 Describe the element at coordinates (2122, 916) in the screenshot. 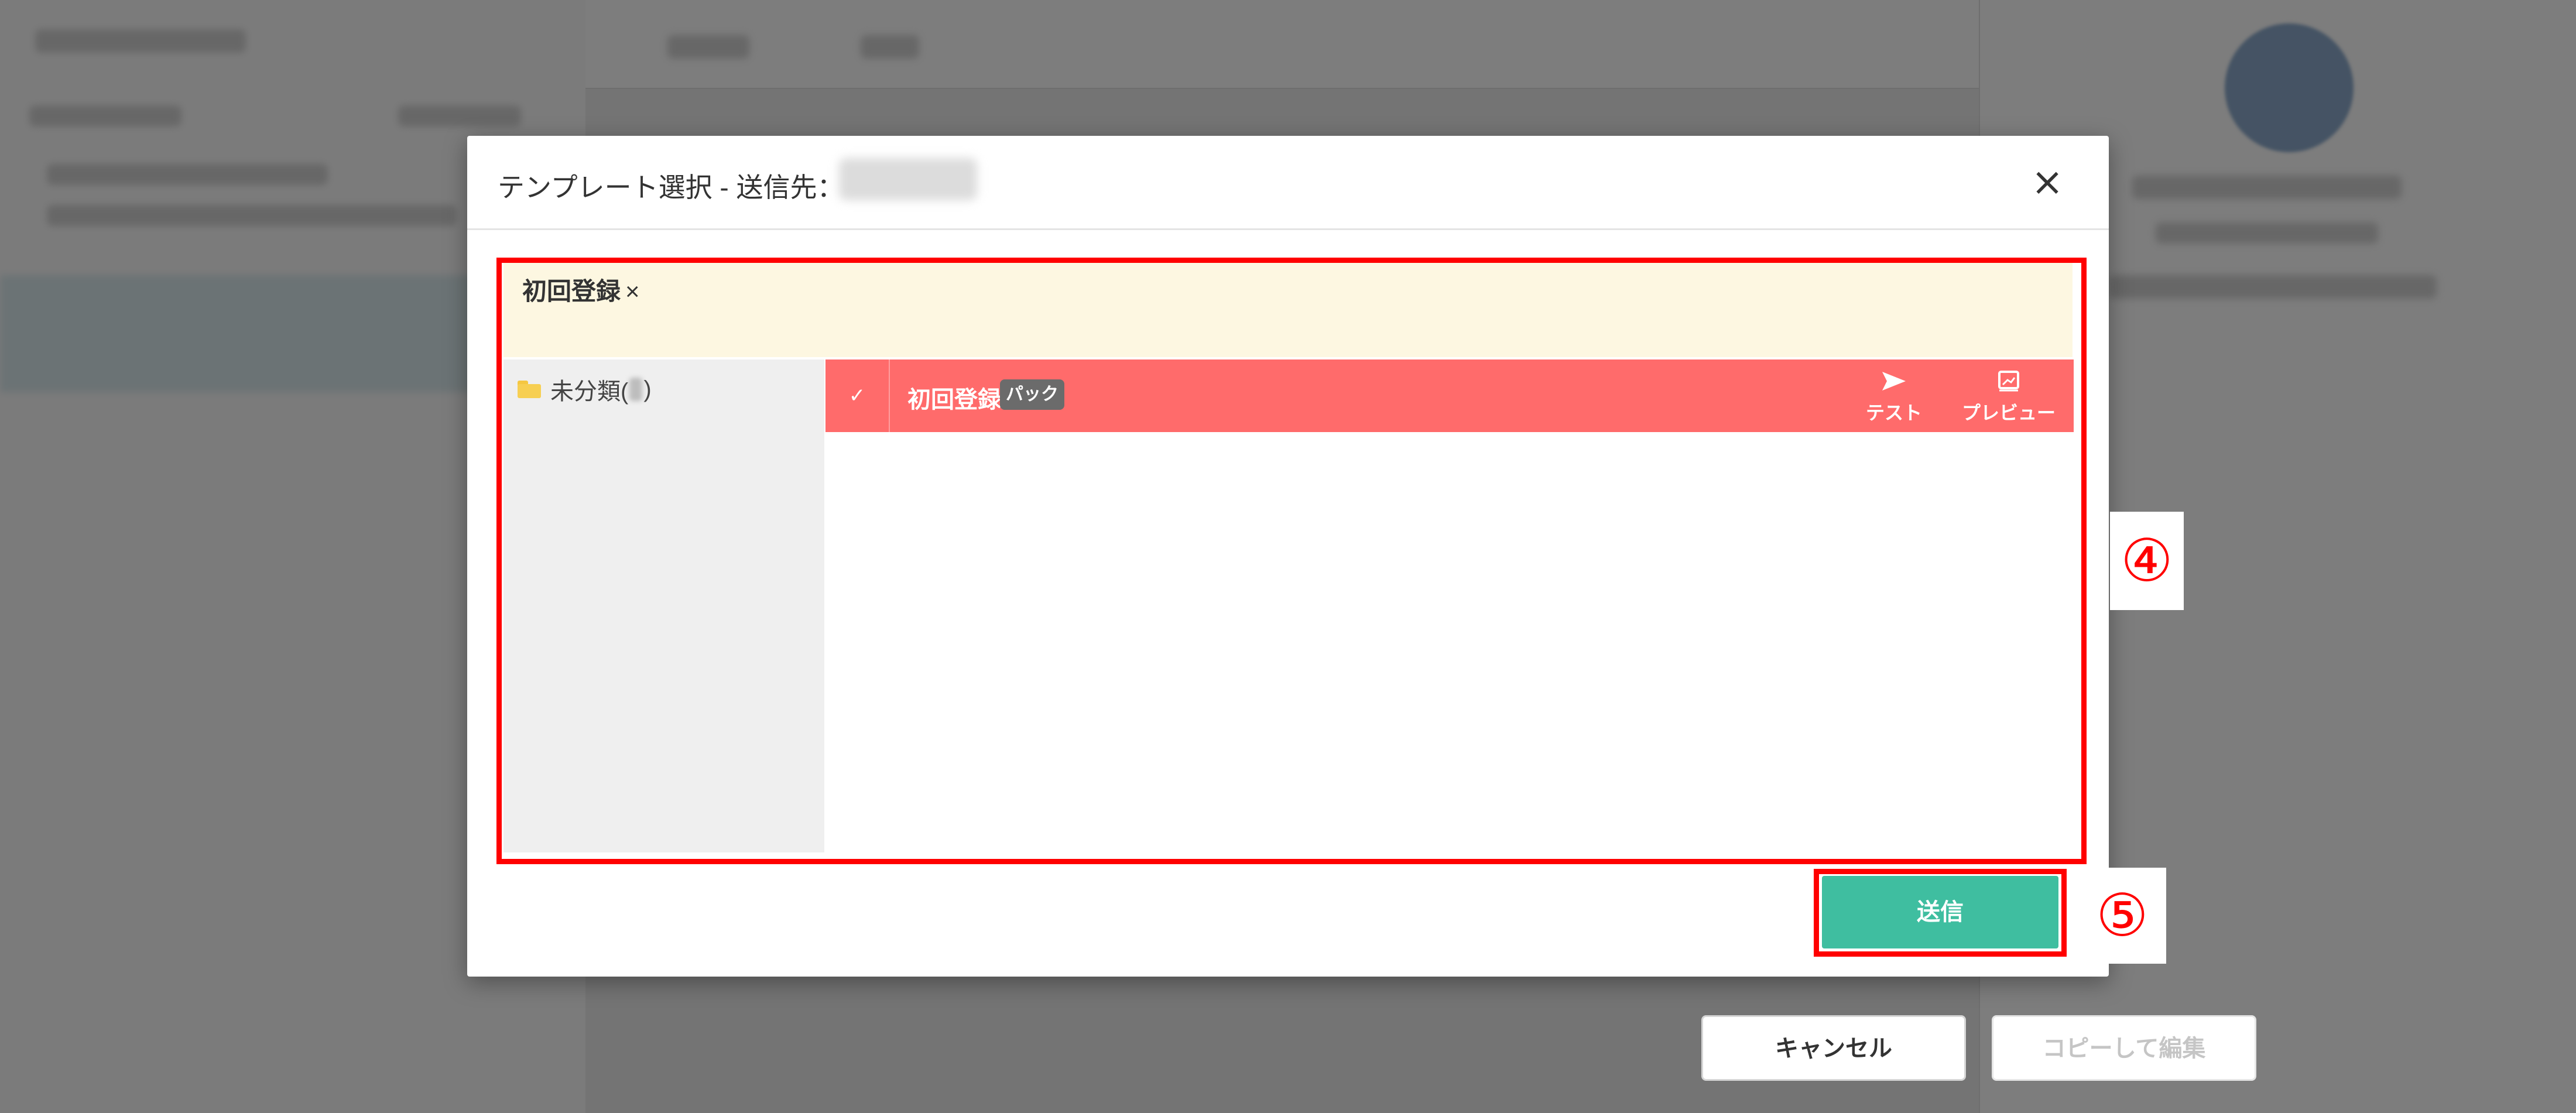

I see `annotation-step5-label: ⑤` at that location.